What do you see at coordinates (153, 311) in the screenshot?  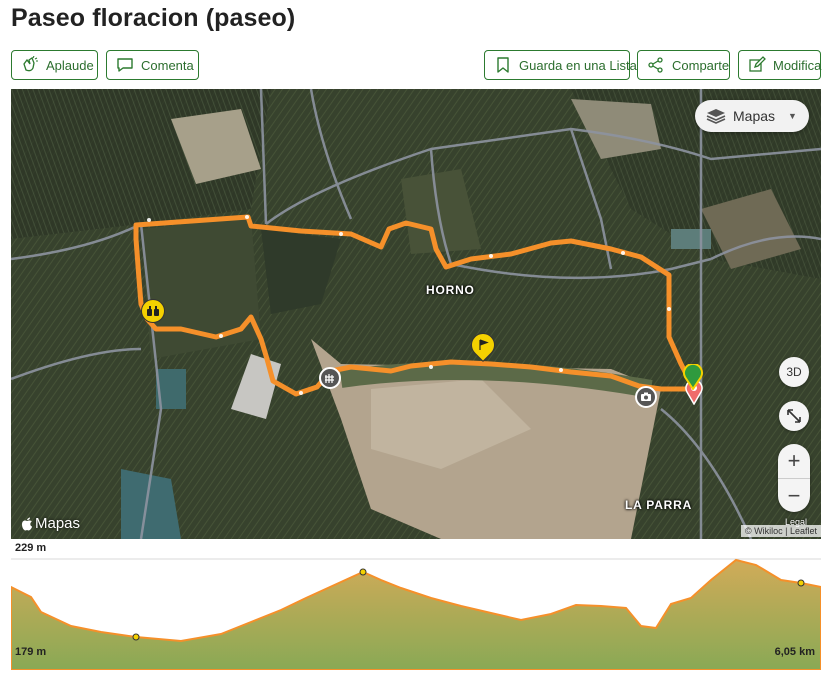 I see `binoculars-icon` at bounding box center [153, 311].